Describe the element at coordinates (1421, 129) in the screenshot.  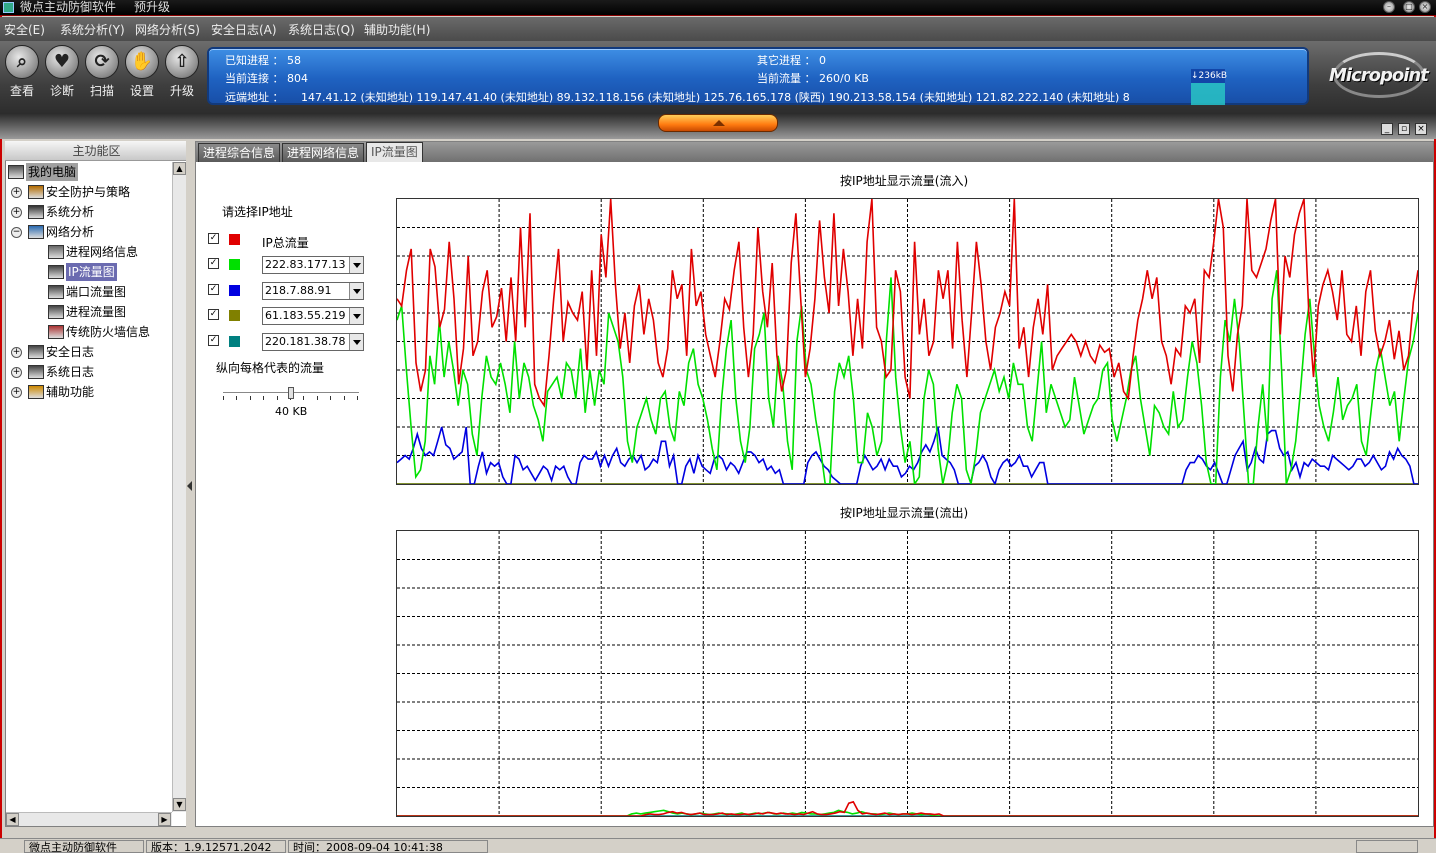
I see `mdi-close-button: ×` at that location.